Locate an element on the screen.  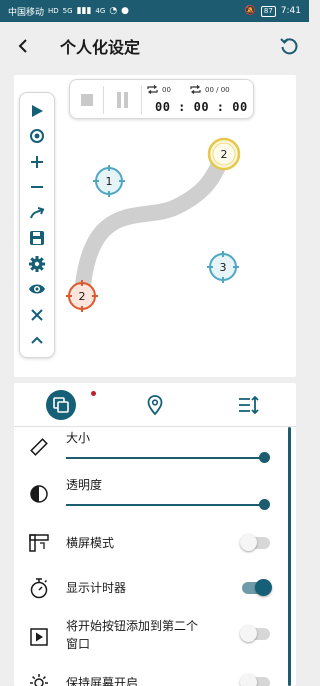
target-number: 1 is located at coordinates (109, 181).